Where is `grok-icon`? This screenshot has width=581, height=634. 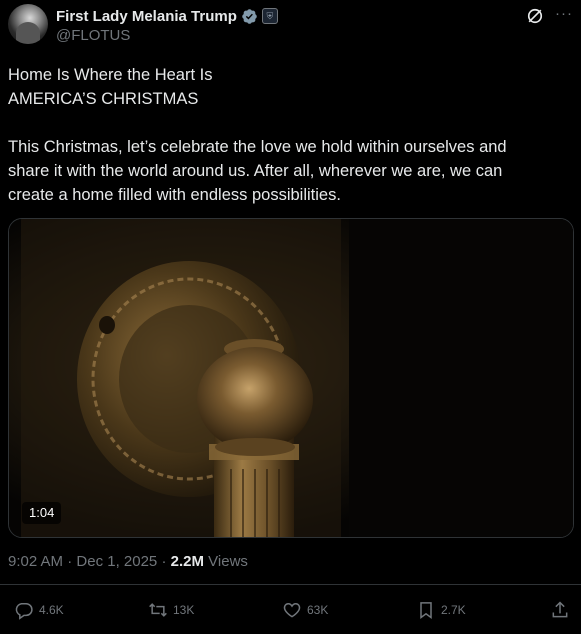
grok-icon is located at coordinates (535, 16).